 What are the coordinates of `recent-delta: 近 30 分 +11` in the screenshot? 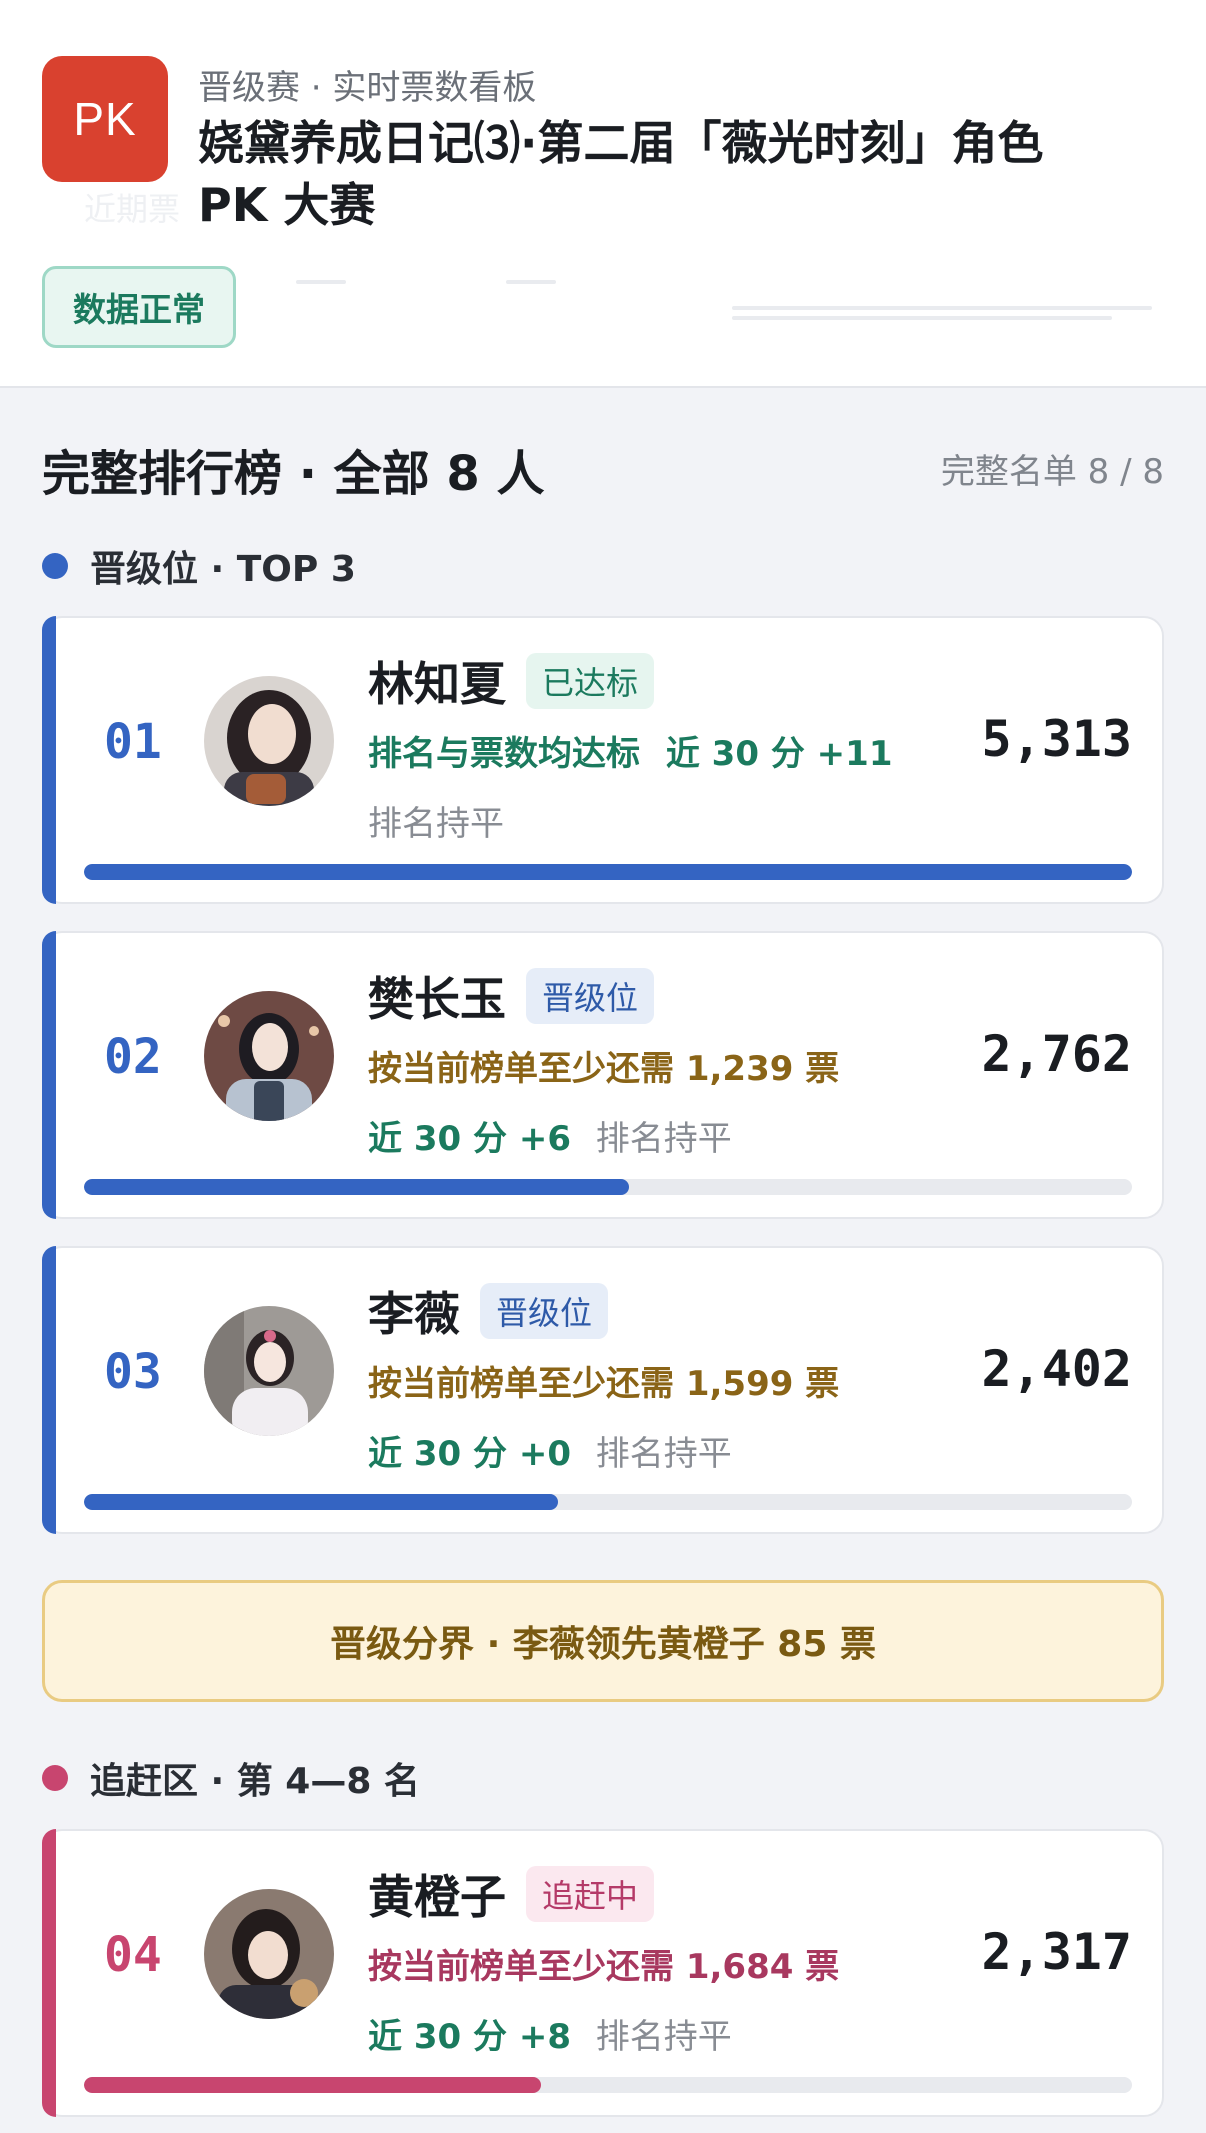 It's located at (779, 754).